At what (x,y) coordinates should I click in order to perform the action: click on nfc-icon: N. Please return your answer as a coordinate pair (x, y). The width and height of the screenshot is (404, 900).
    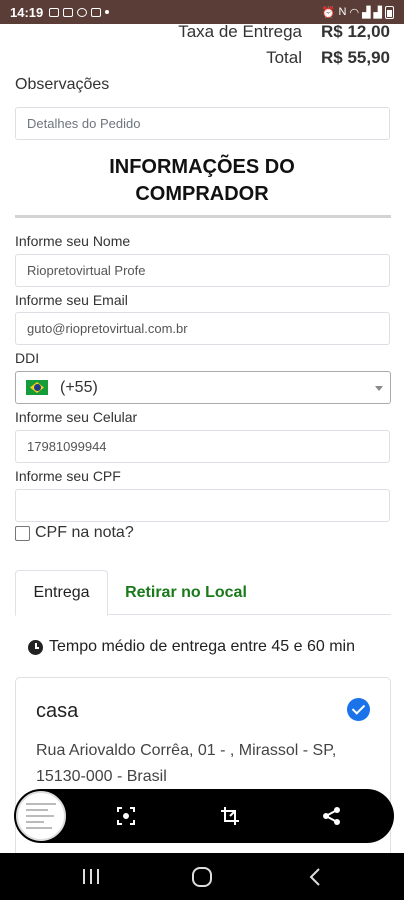
    Looking at the image, I should click on (342, 12).